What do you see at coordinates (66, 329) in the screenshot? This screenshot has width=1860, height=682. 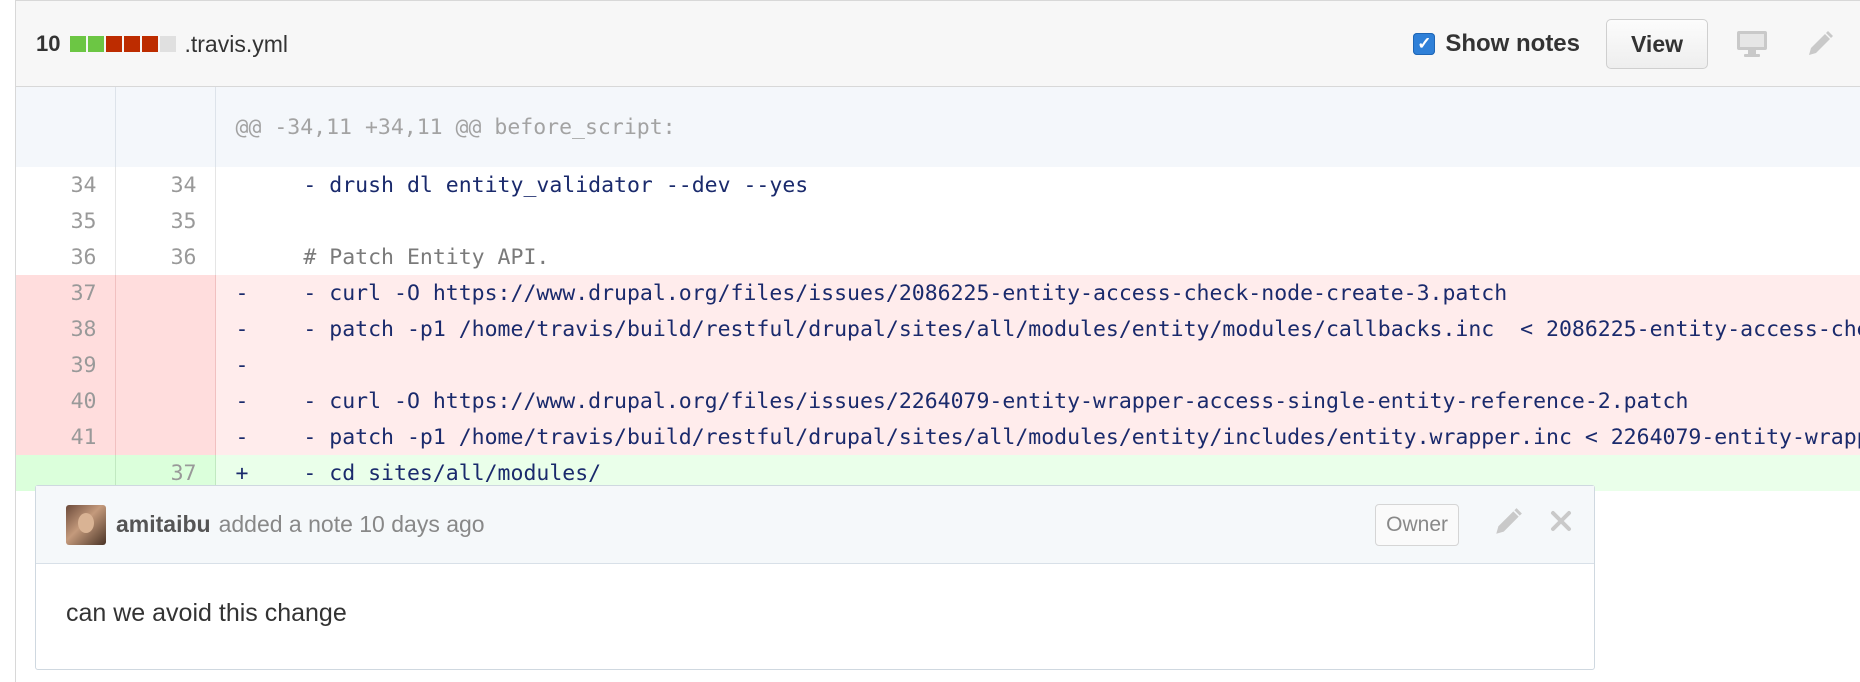 I see `old-line-number: 38` at bounding box center [66, 329].